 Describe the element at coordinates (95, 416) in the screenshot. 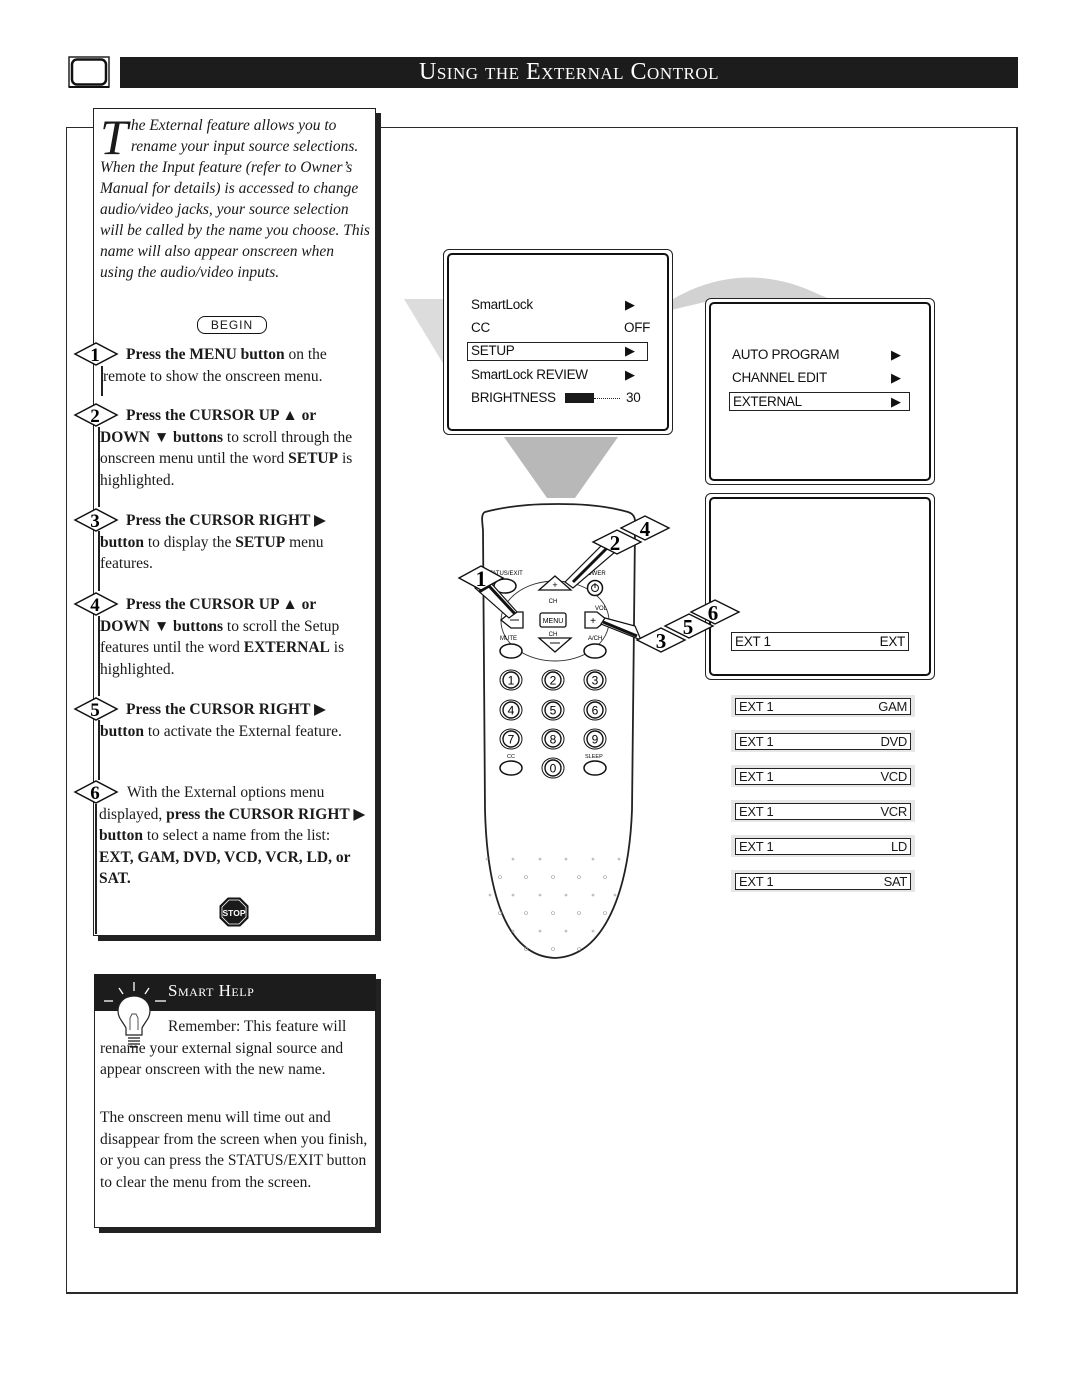

I see `step-2-number: 2` at that location.